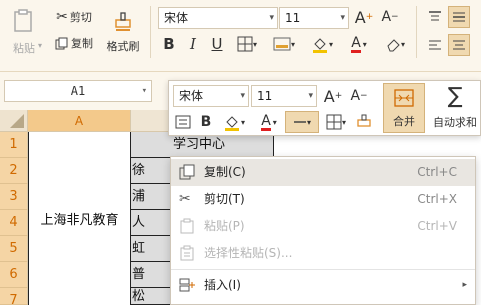 This screenshot has width=481, height=305. I want to click on merge-button: 合并, so click(404, 108).